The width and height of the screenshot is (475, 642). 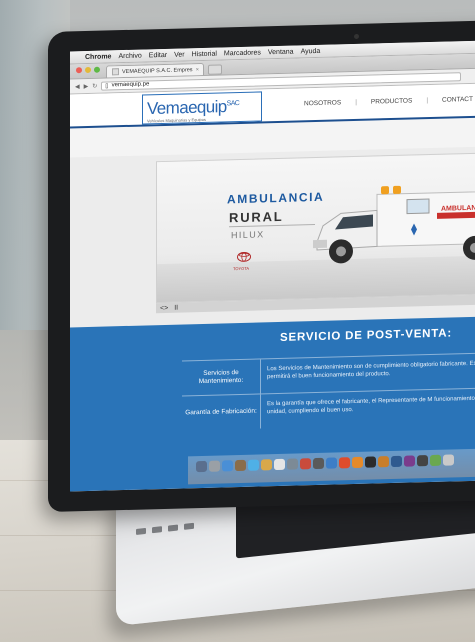 I want to click on row-key: Garantía de Fabricación:, so click(x=221, y=412).